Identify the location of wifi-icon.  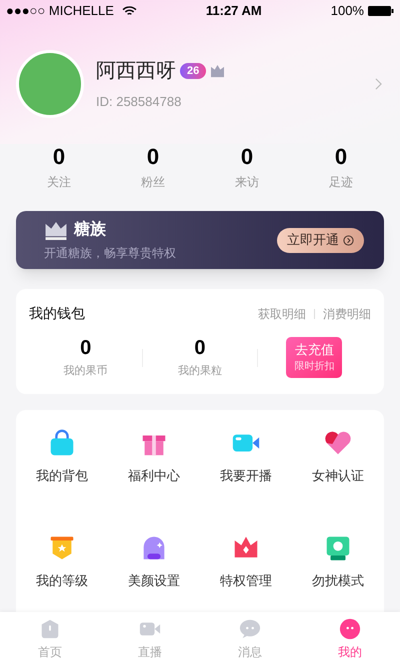
(129, 11).